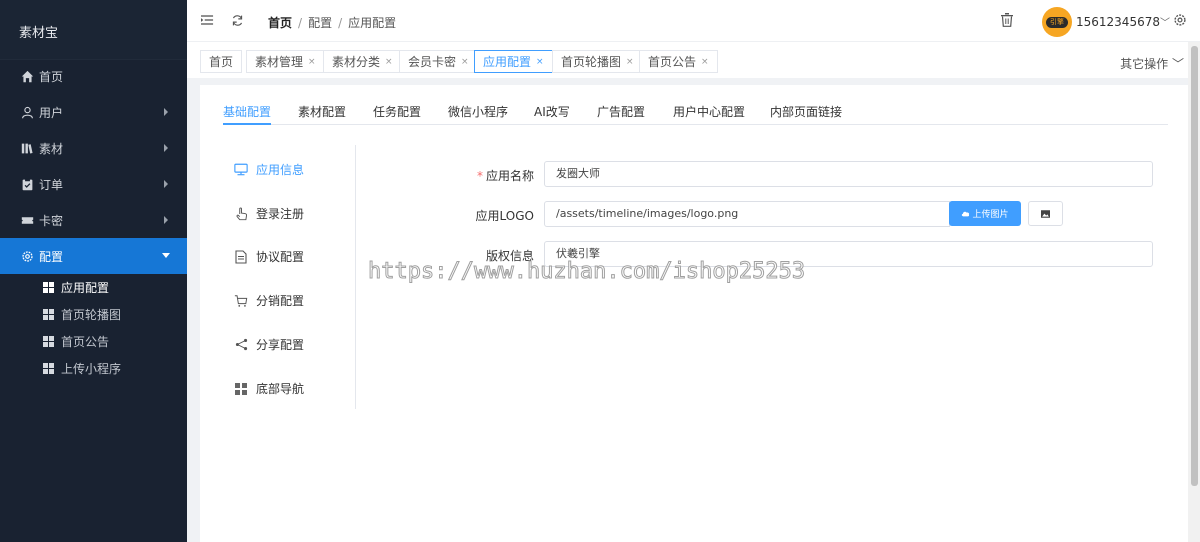 The height and width of the screenshot is (542, 1200). I want to click on tab-ai-rewrite: AI改写, so click(552, 114).